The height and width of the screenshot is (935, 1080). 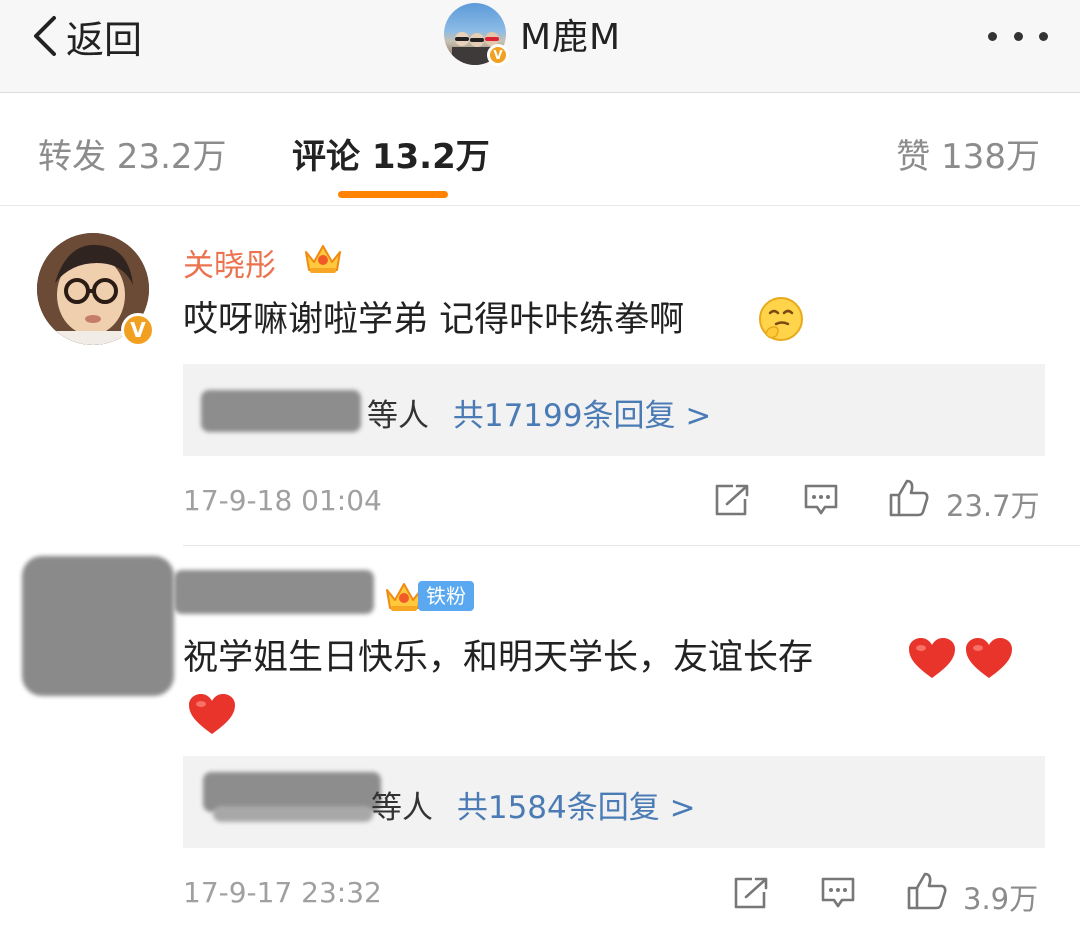 What do you see at coordinates (446, 596) in the screenshot?
I see `fan-badge: 铁粉` at bounding box center [446, 596].